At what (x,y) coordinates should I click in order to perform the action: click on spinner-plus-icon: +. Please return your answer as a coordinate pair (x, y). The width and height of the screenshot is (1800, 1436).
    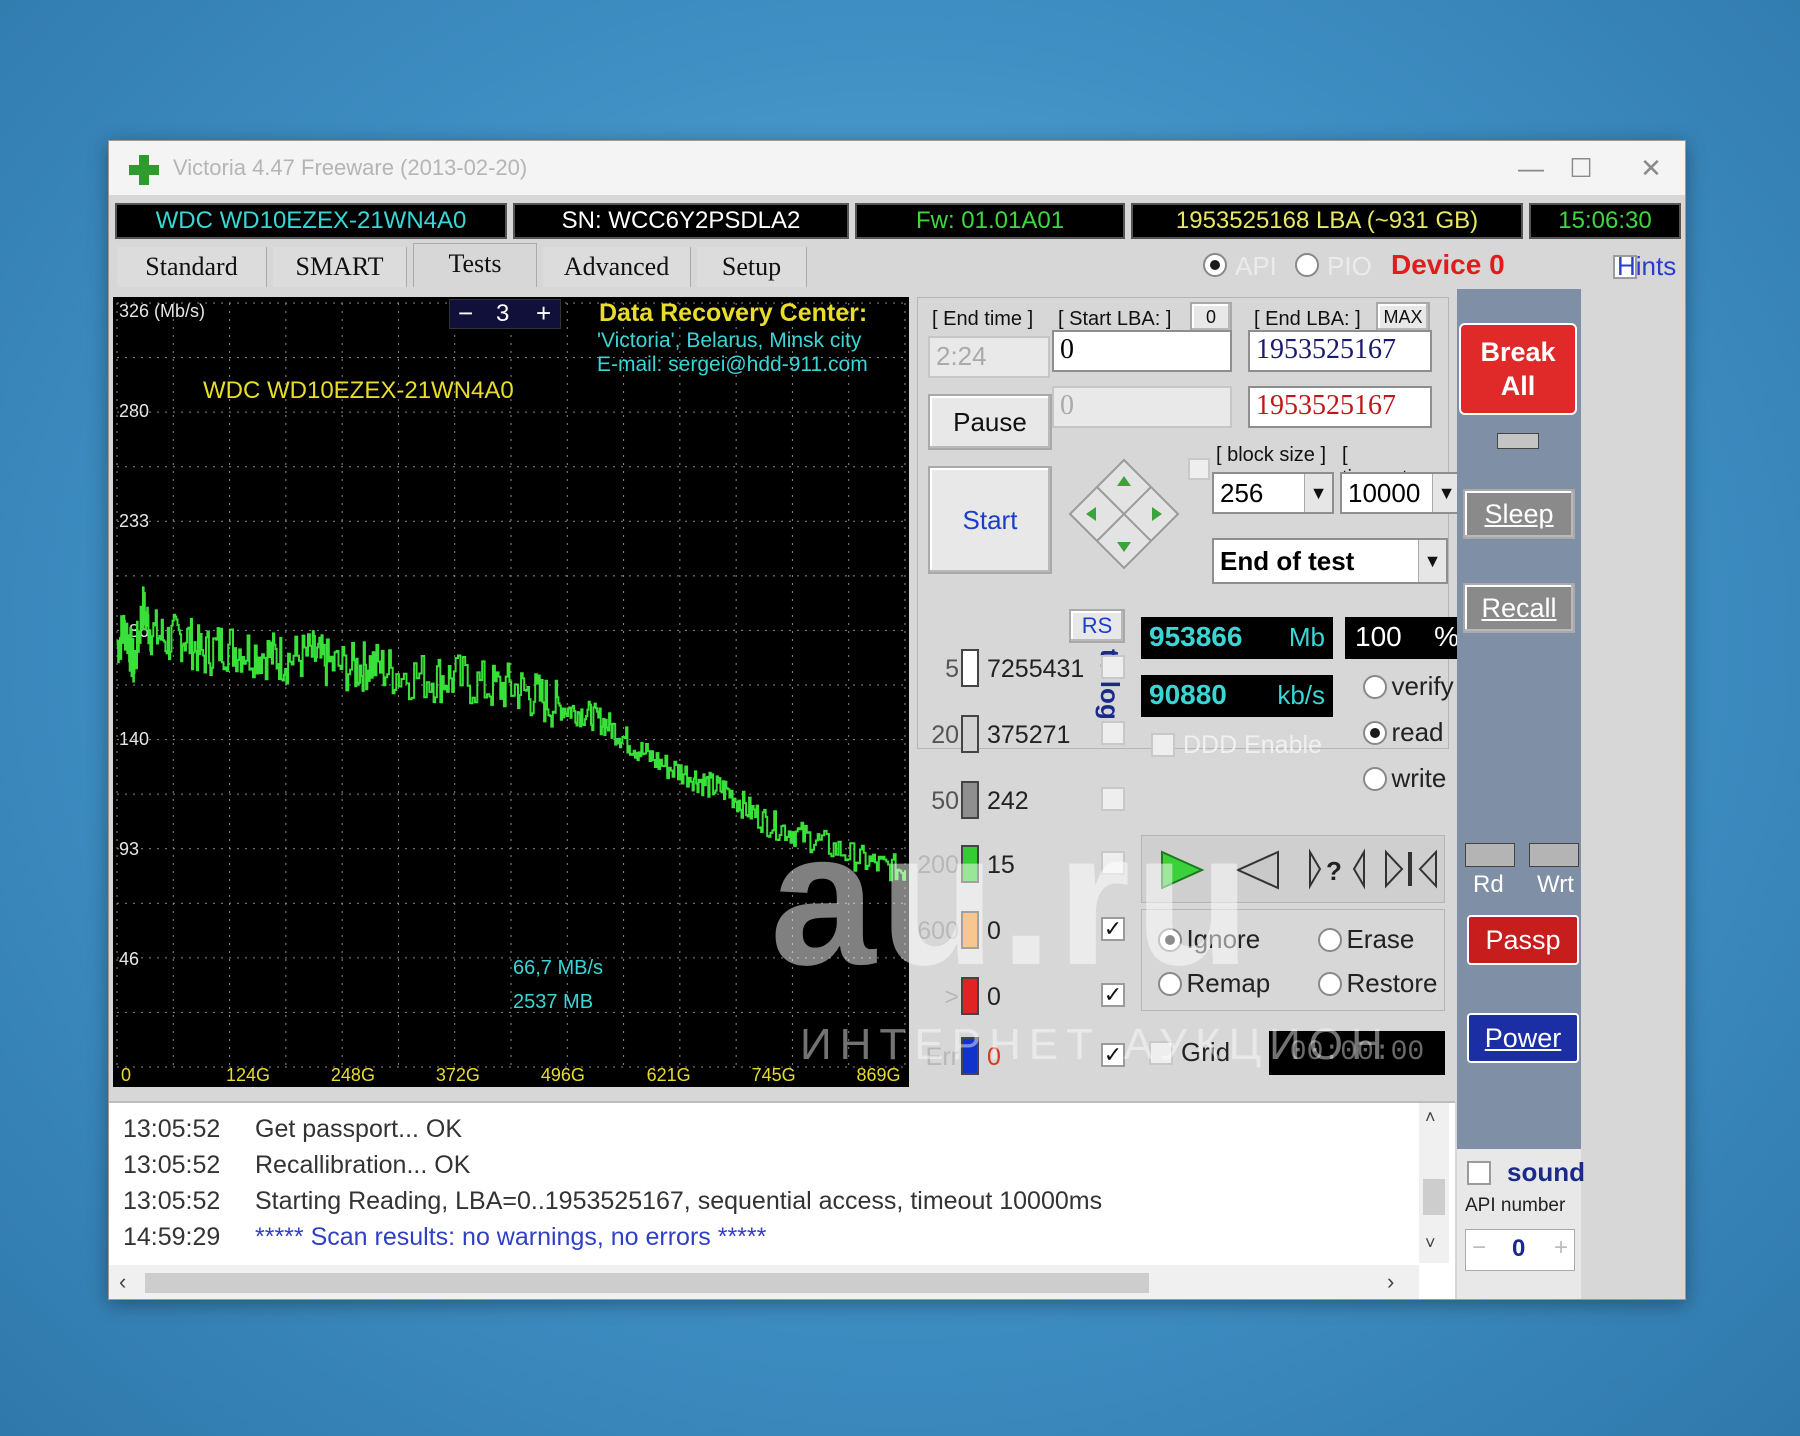
    Looking at the image, I should click on (1561, 1248).